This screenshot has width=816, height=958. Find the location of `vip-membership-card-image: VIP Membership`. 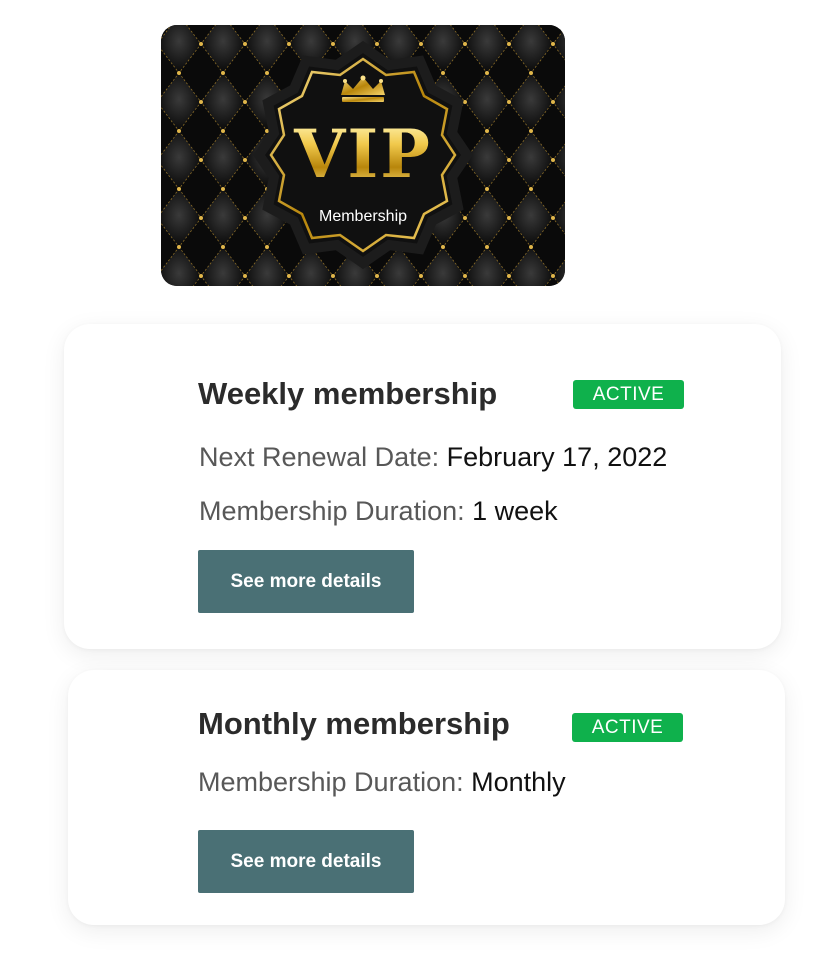

vip-membership-card-image: VIP Membership is located at coordinates (363, 155).